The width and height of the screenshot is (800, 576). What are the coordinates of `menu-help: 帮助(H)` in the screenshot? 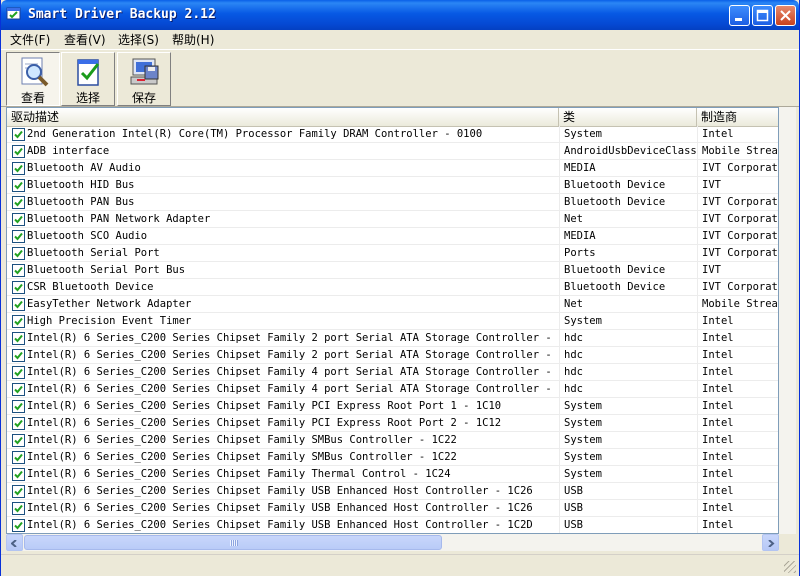 It's located at (193, 40).